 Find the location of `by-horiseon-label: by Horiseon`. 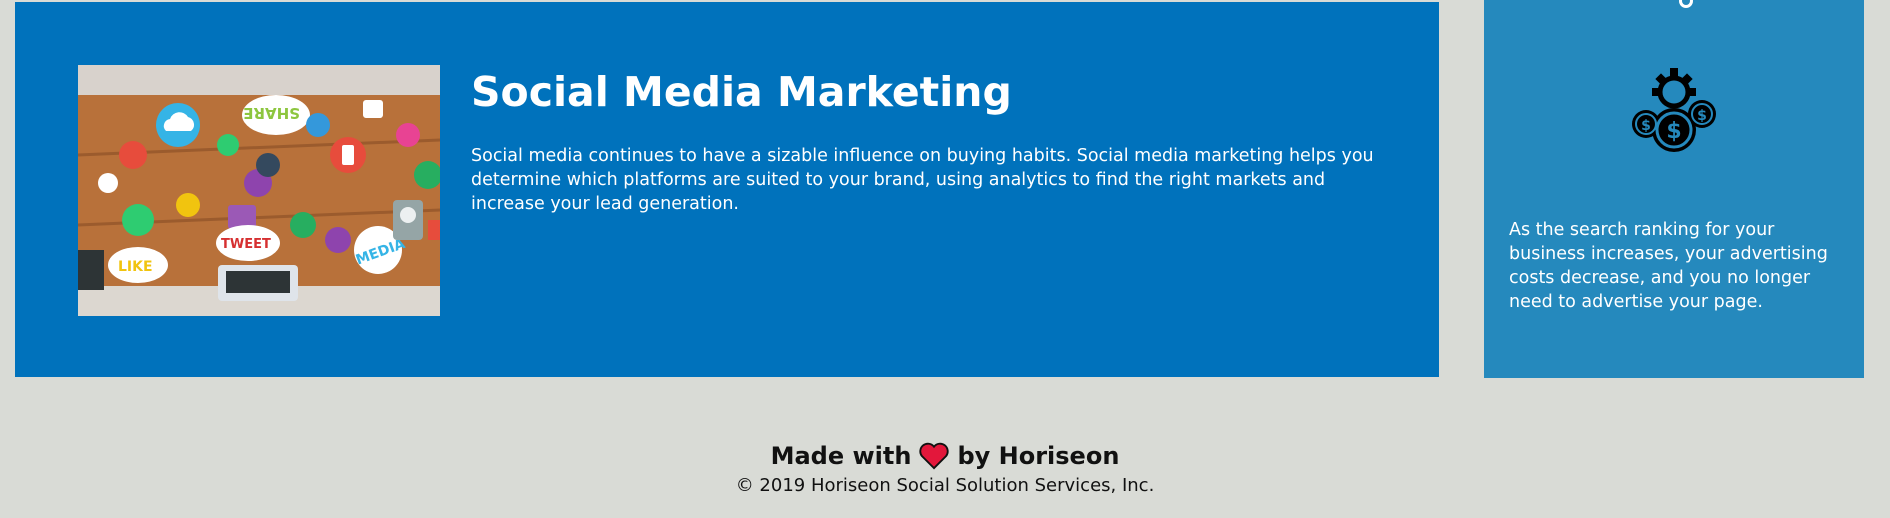

by-horiseon-label: by Horiseon is located at coordinates (1038, 456).